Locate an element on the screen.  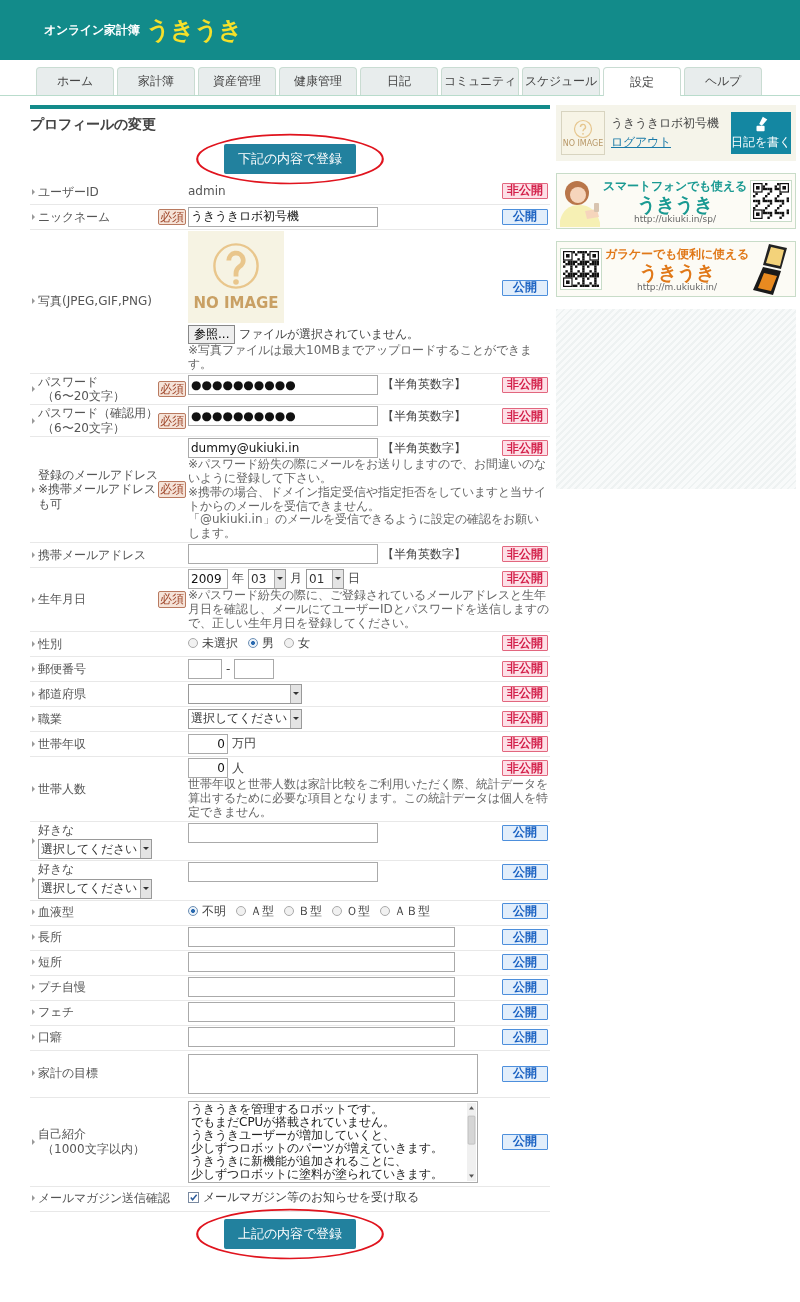
nav-tab: 日記 is located at coordinates (399, 81).